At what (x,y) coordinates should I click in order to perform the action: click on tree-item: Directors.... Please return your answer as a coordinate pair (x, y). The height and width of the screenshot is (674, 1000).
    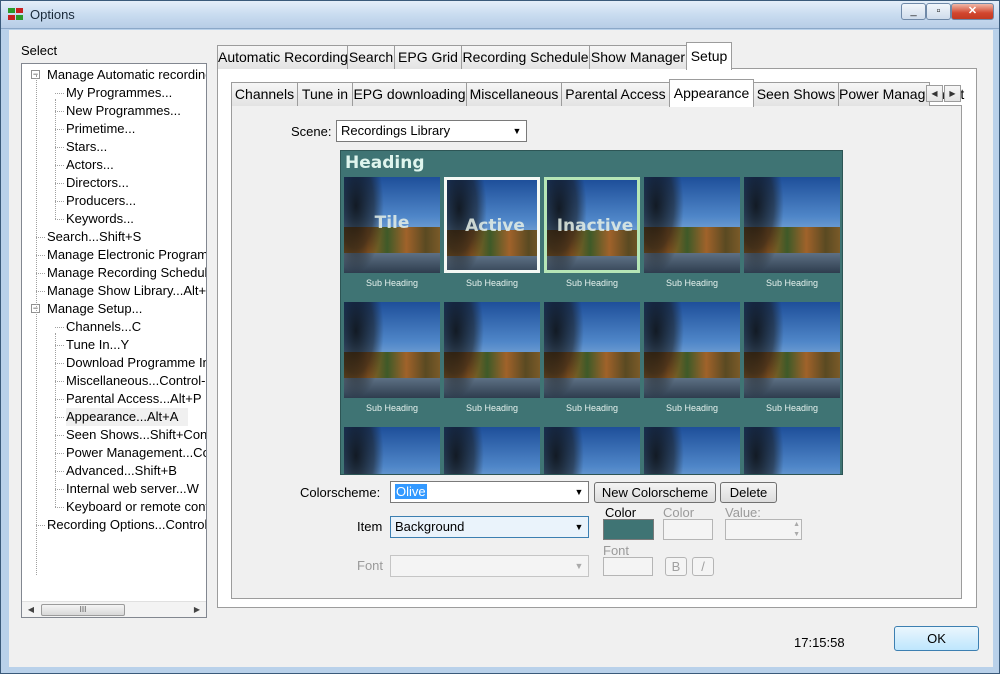
    Looking at the image, I should click on (97, 183).